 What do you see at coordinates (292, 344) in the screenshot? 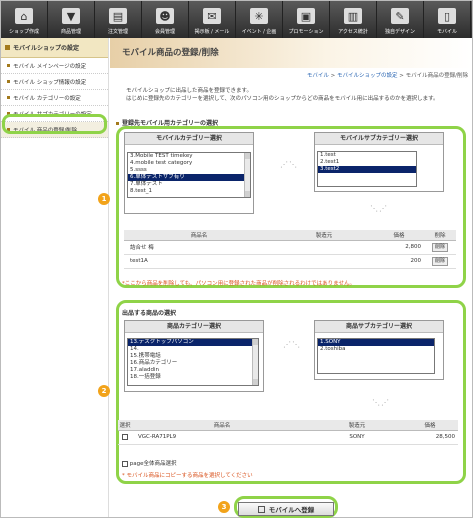
I see `arrow-dots-icon: ⋰⋱` at bounding box center [292, 344].